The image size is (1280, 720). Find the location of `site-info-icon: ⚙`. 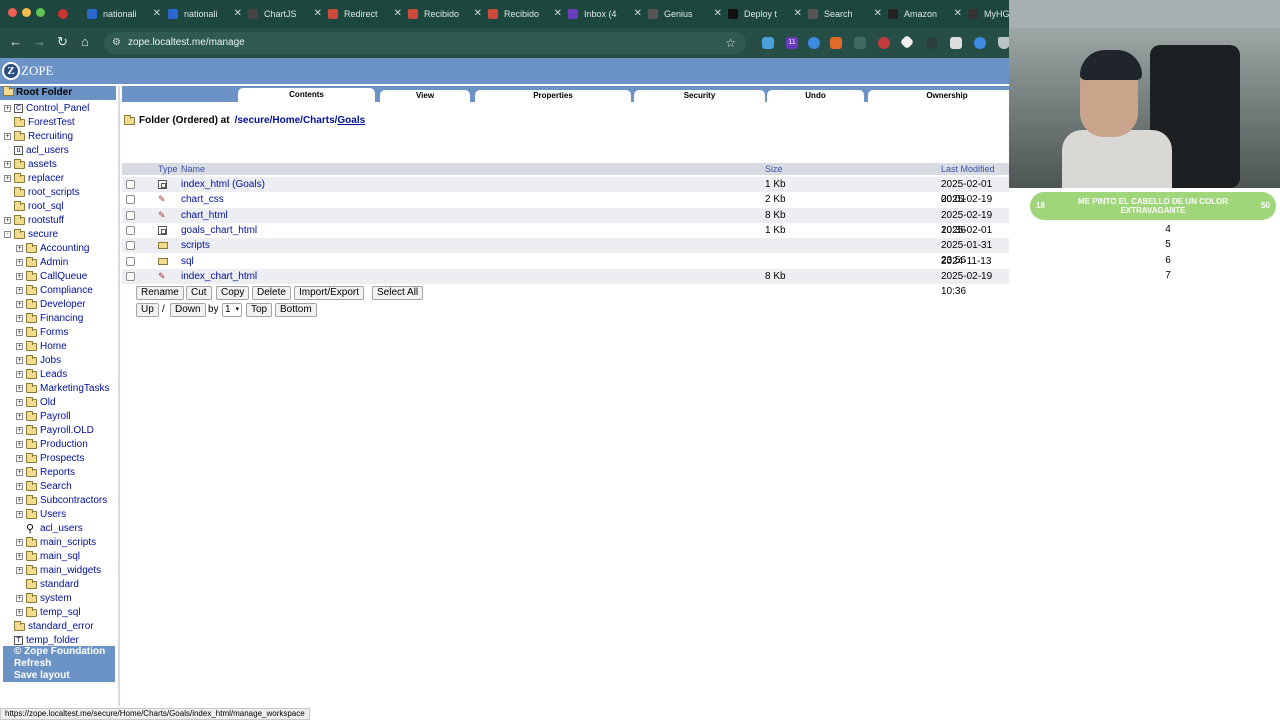

site-info-icon: ⚙ is located at coordinates (116, 43).